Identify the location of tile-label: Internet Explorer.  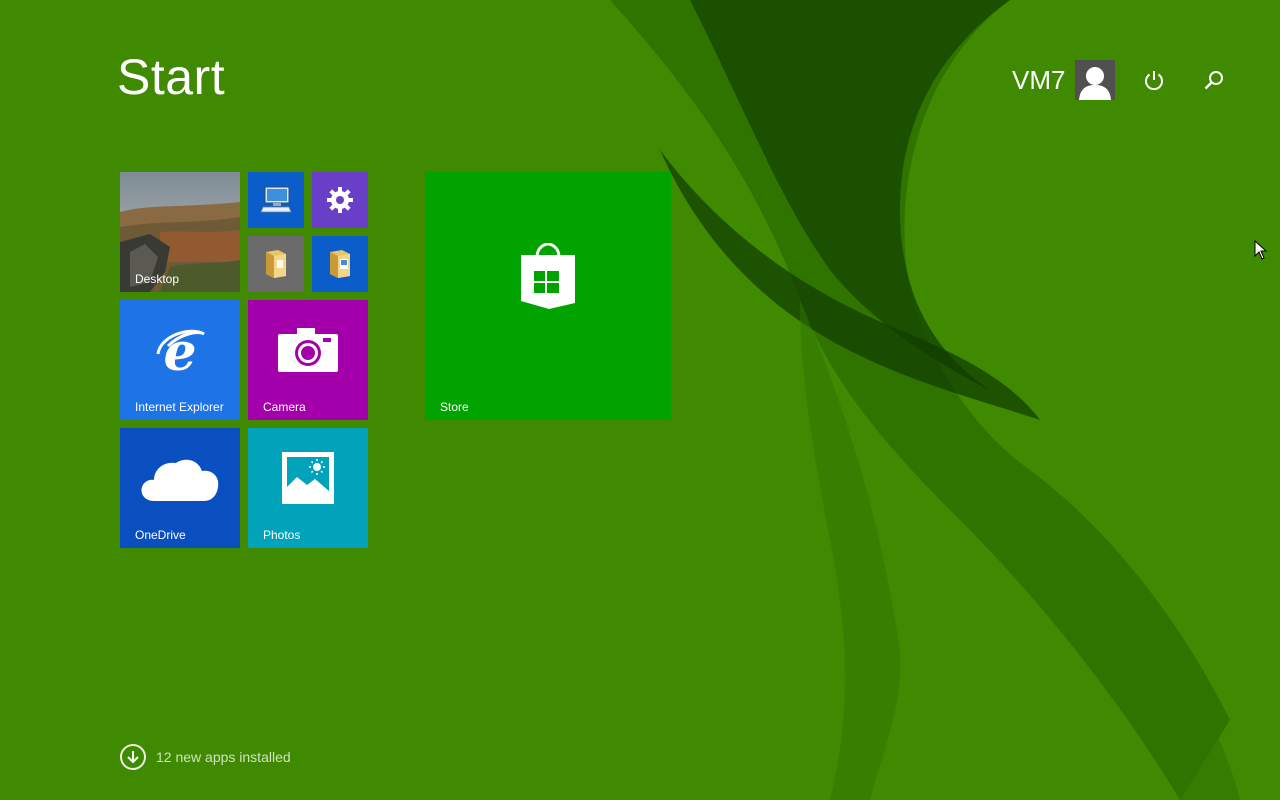
(179, 407).